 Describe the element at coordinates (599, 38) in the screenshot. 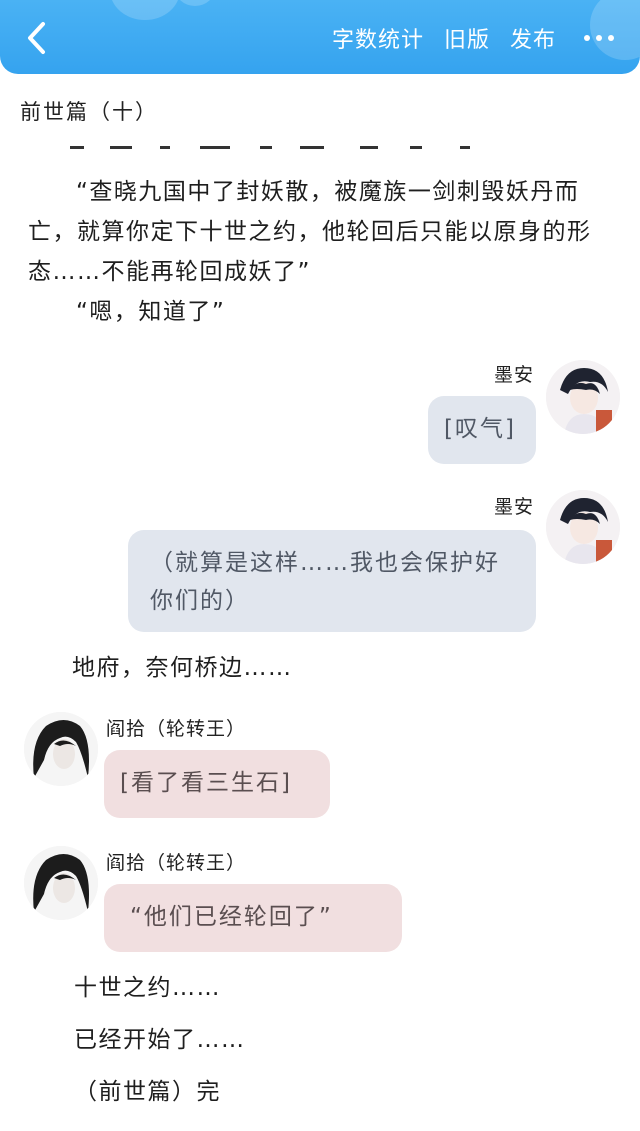

I see `more-dots-icon` at that location.